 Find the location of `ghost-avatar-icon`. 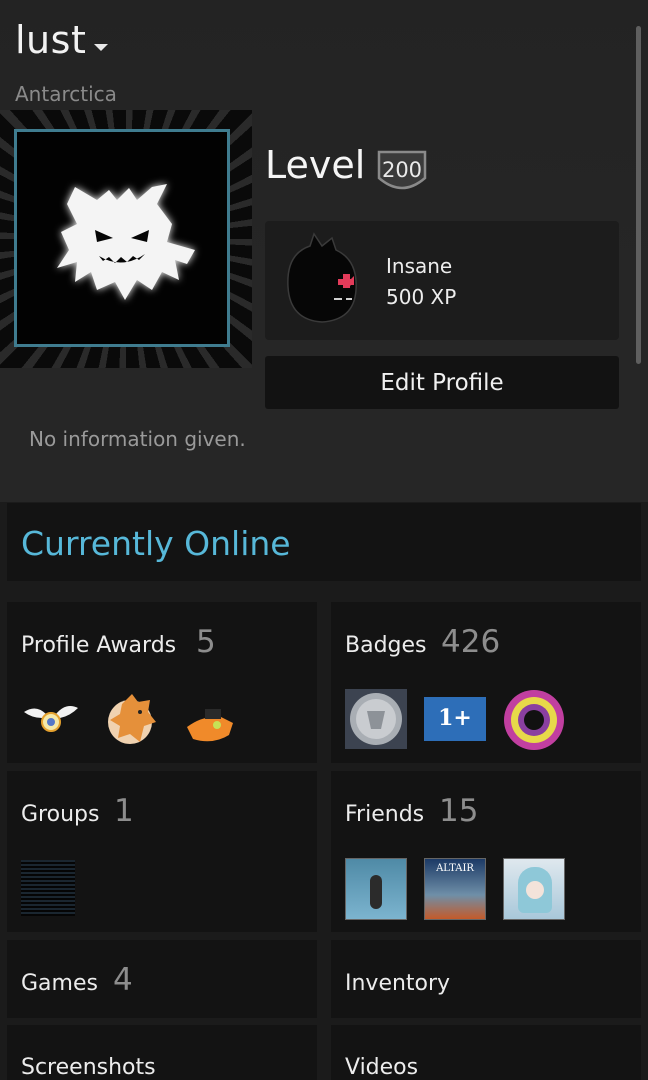

ghost-avatar-icon is located at coordinates (126, 242).